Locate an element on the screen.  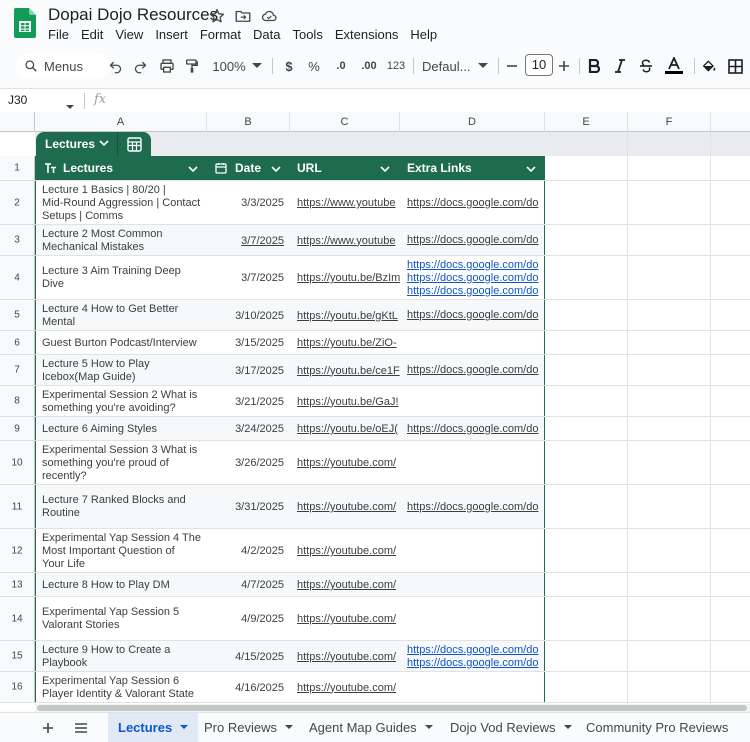
lecture-cell: Lecture 8 How to Play DM is located at coordinates (125, 585).